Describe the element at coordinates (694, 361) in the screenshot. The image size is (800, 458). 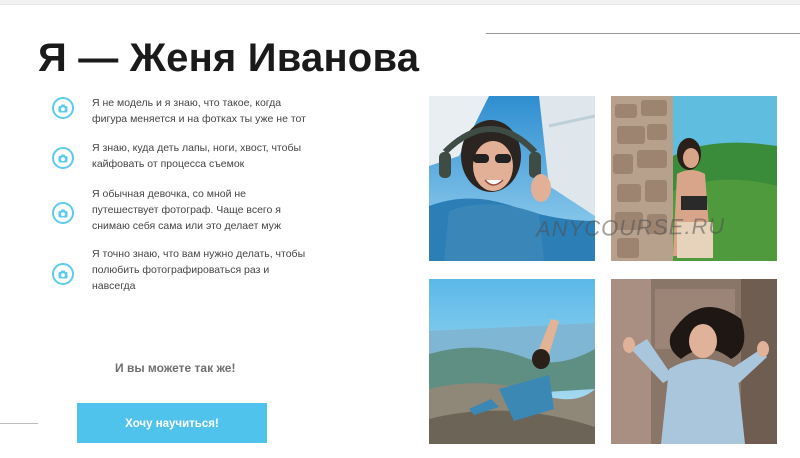
I see `photo-portrait` at that location.